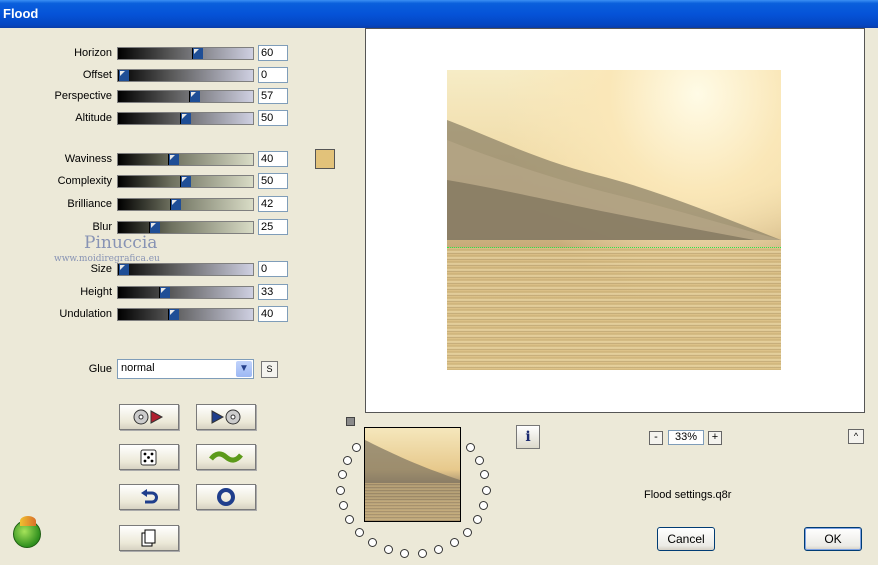 Image resolution: width=878 pixels, height=565 pixels. I want to click on undulation-value-input: 40, so click(273, 314).